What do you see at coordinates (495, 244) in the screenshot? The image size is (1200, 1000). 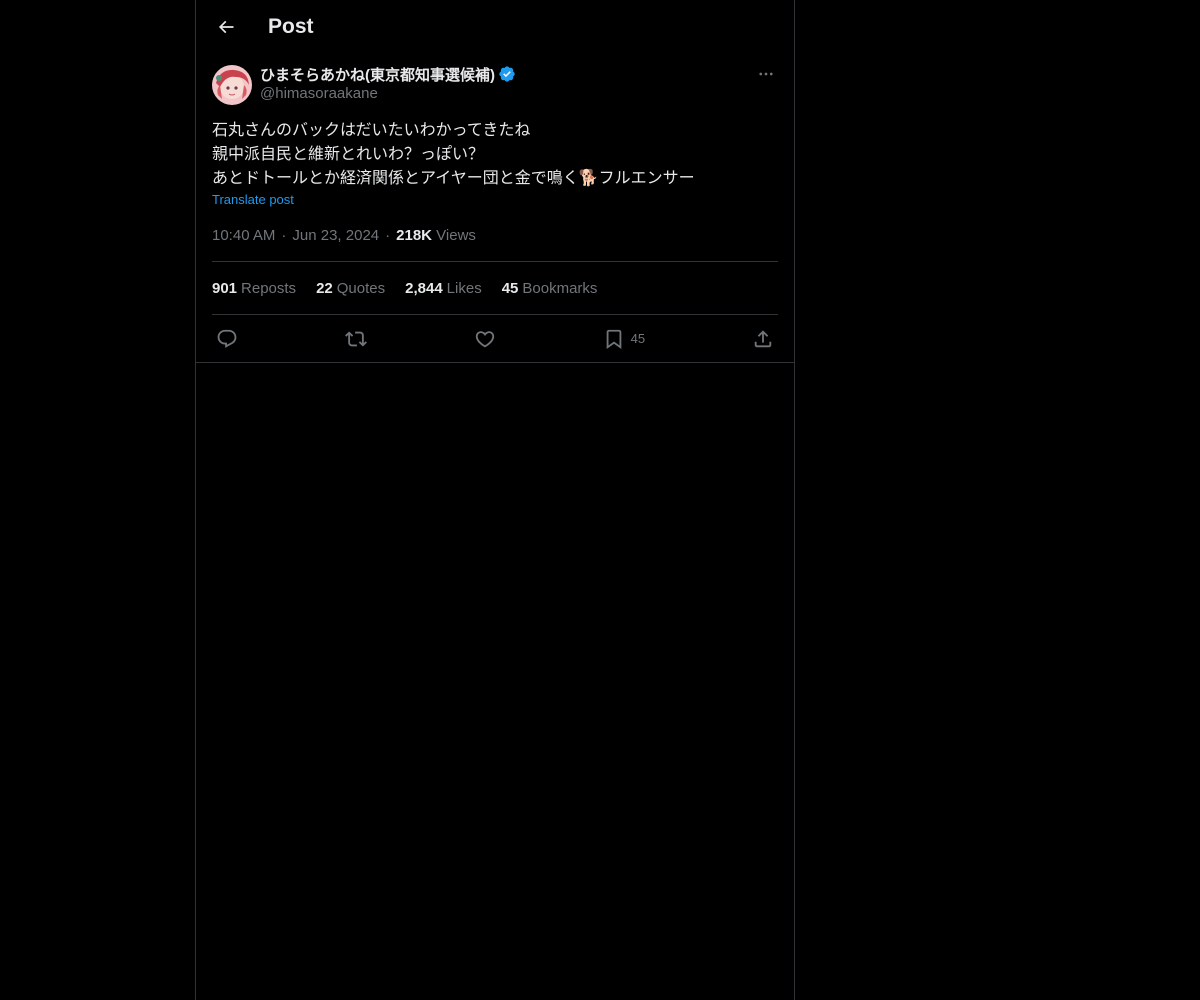 I see `tweet-meta: 10:40 AM · Jun 23, 2024 · 218K Views` at bounding box center [495, 244].